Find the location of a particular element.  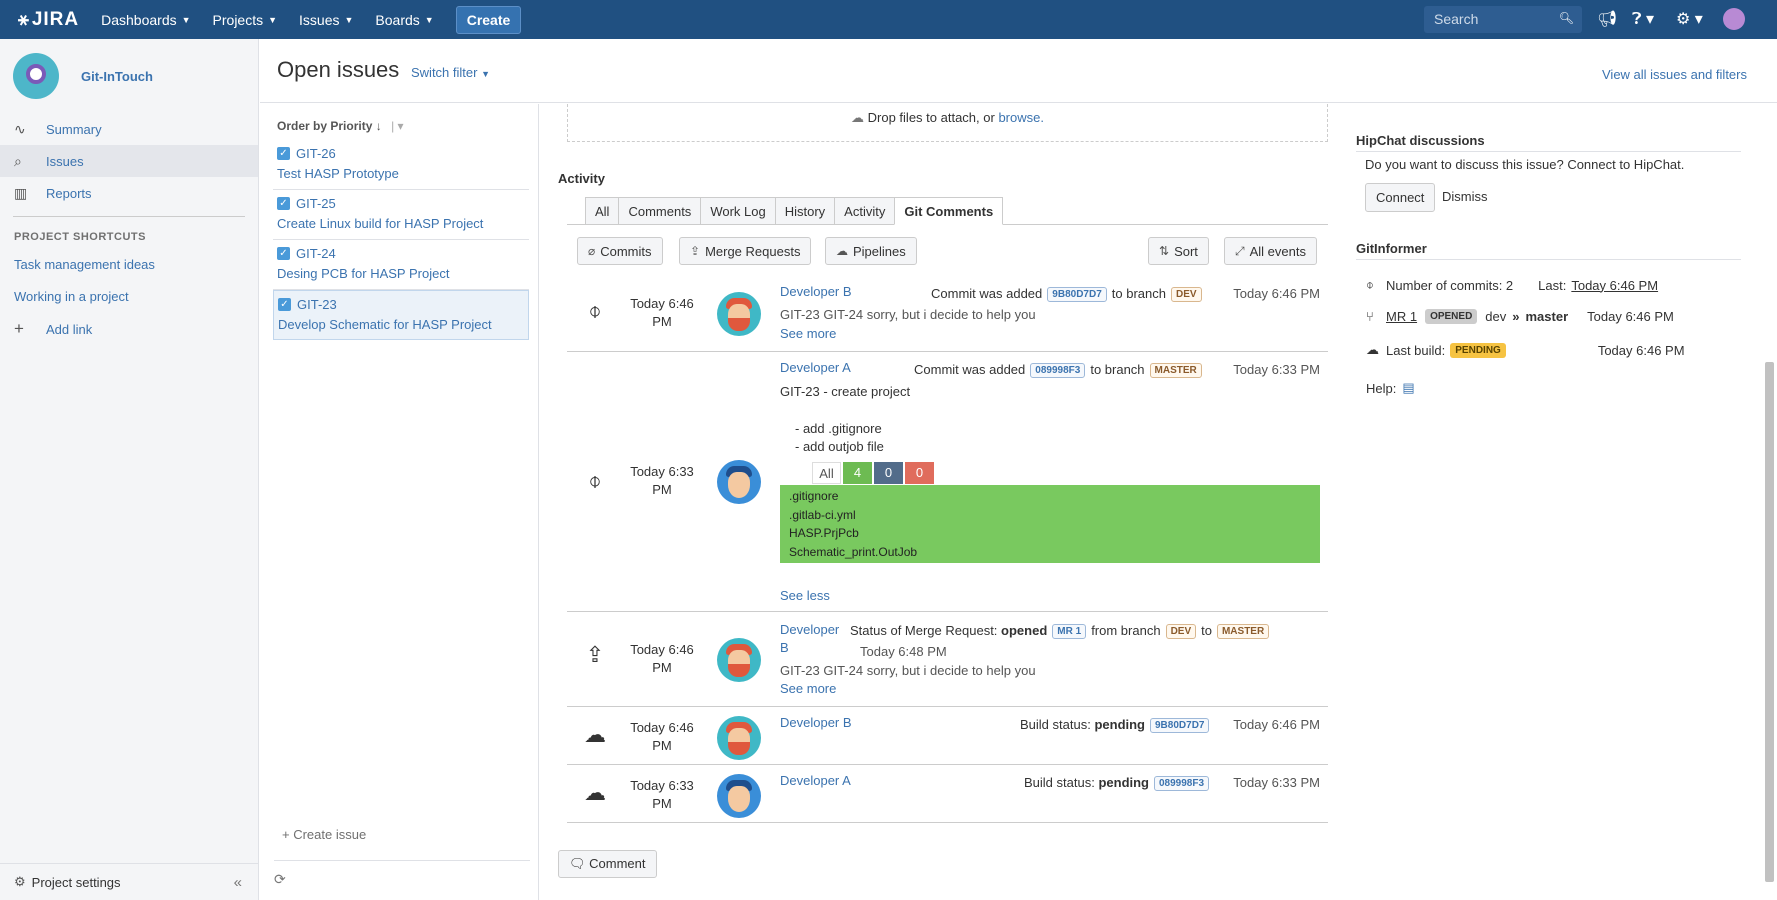

tab-activity: Activity is located at coordinates (864, 211).